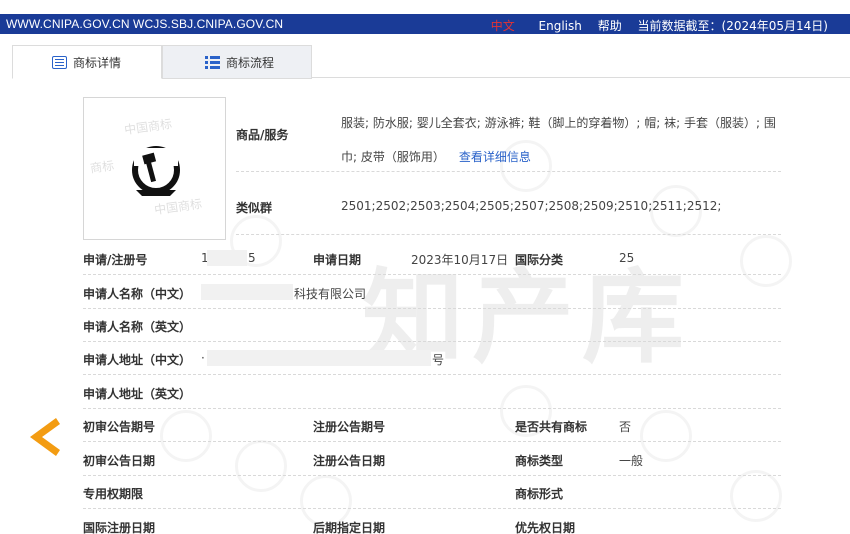 The height and width of the screenshot is (534, 850). Describe the element at coordinates (539, 260) in the screenshot. I see `intl-class-label: 国际分类` at that location.